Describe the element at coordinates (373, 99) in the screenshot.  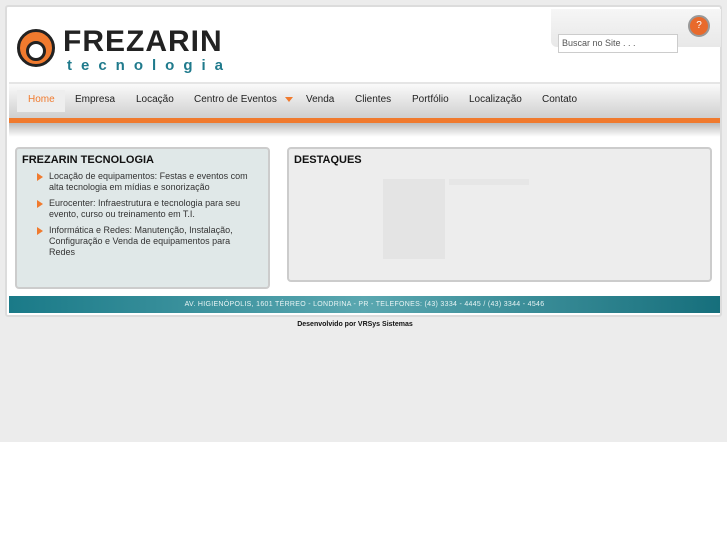
I see `nav-clientes: Clientes` at that location.